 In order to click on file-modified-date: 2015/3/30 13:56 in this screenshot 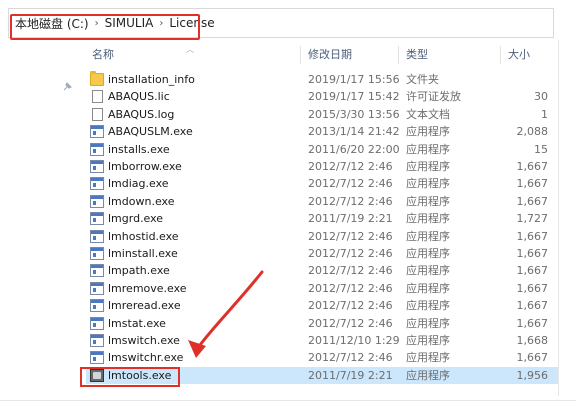, I will do `click(354, 114)`.